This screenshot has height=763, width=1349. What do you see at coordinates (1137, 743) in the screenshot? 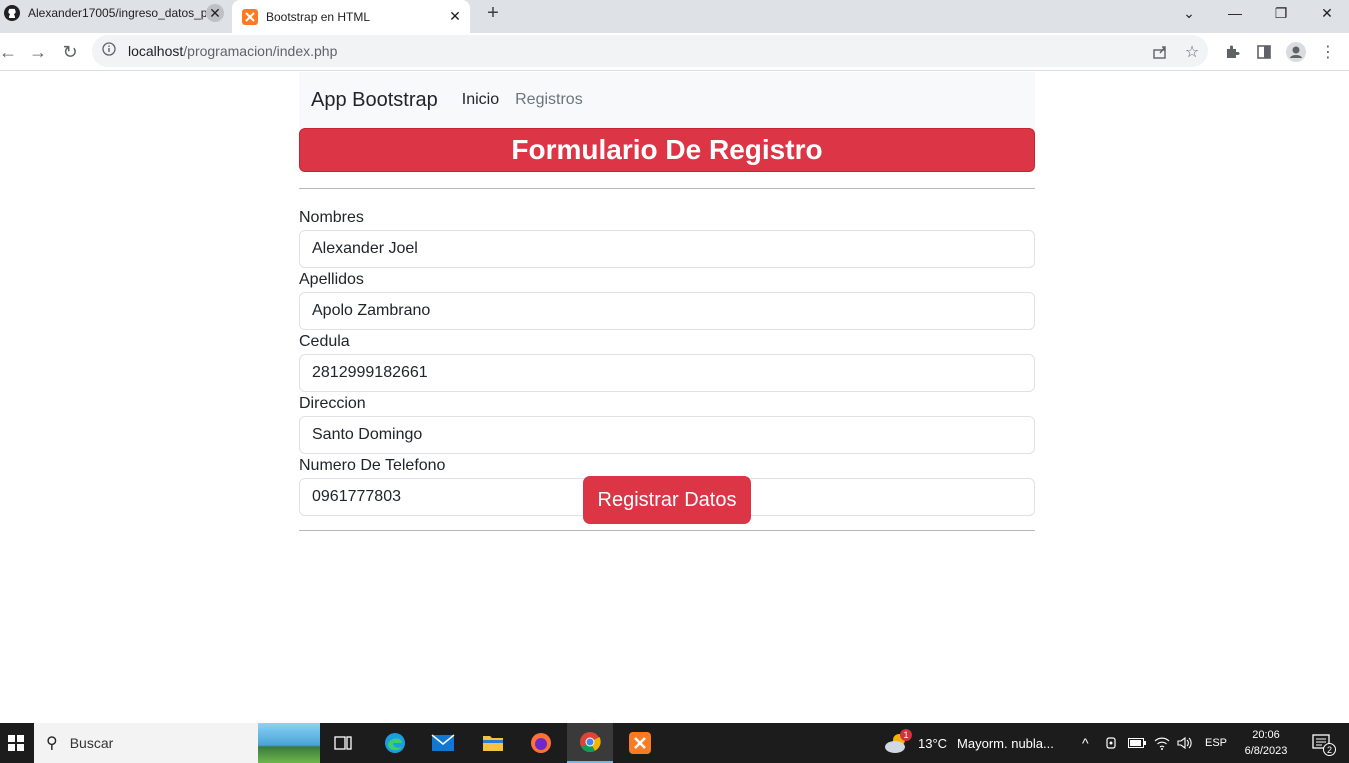
I see `battery-icon` at bounding box center [1137, 743].